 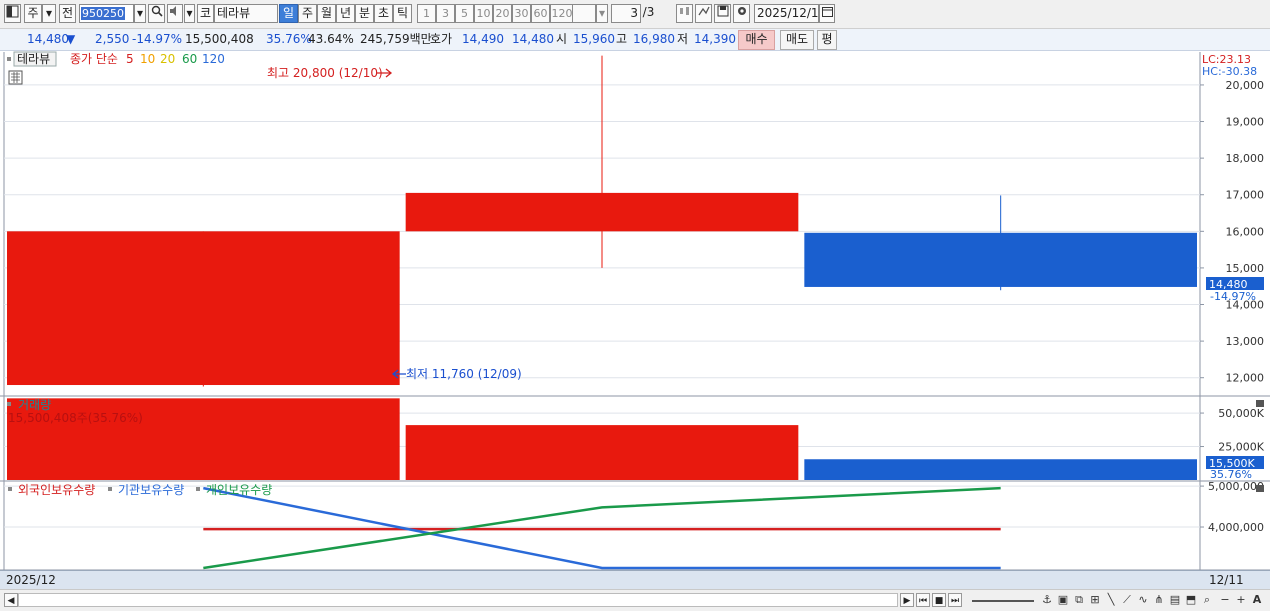 What do you see at coordinates (56, 490) in the screenshot?
I see `holdings-legend-item: 외국인보유수량` at bounding box center [56, 490].